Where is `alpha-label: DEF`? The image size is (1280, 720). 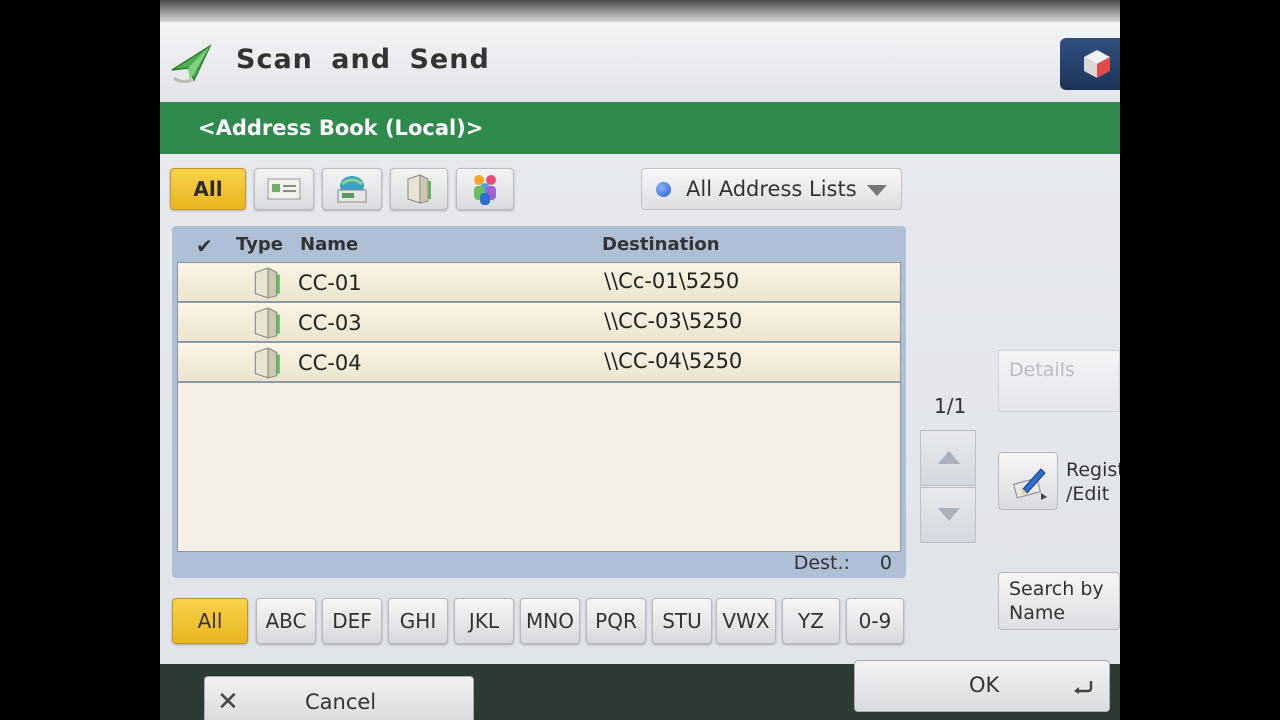
alpha-label: DEF is located at coordinates (352, 621).